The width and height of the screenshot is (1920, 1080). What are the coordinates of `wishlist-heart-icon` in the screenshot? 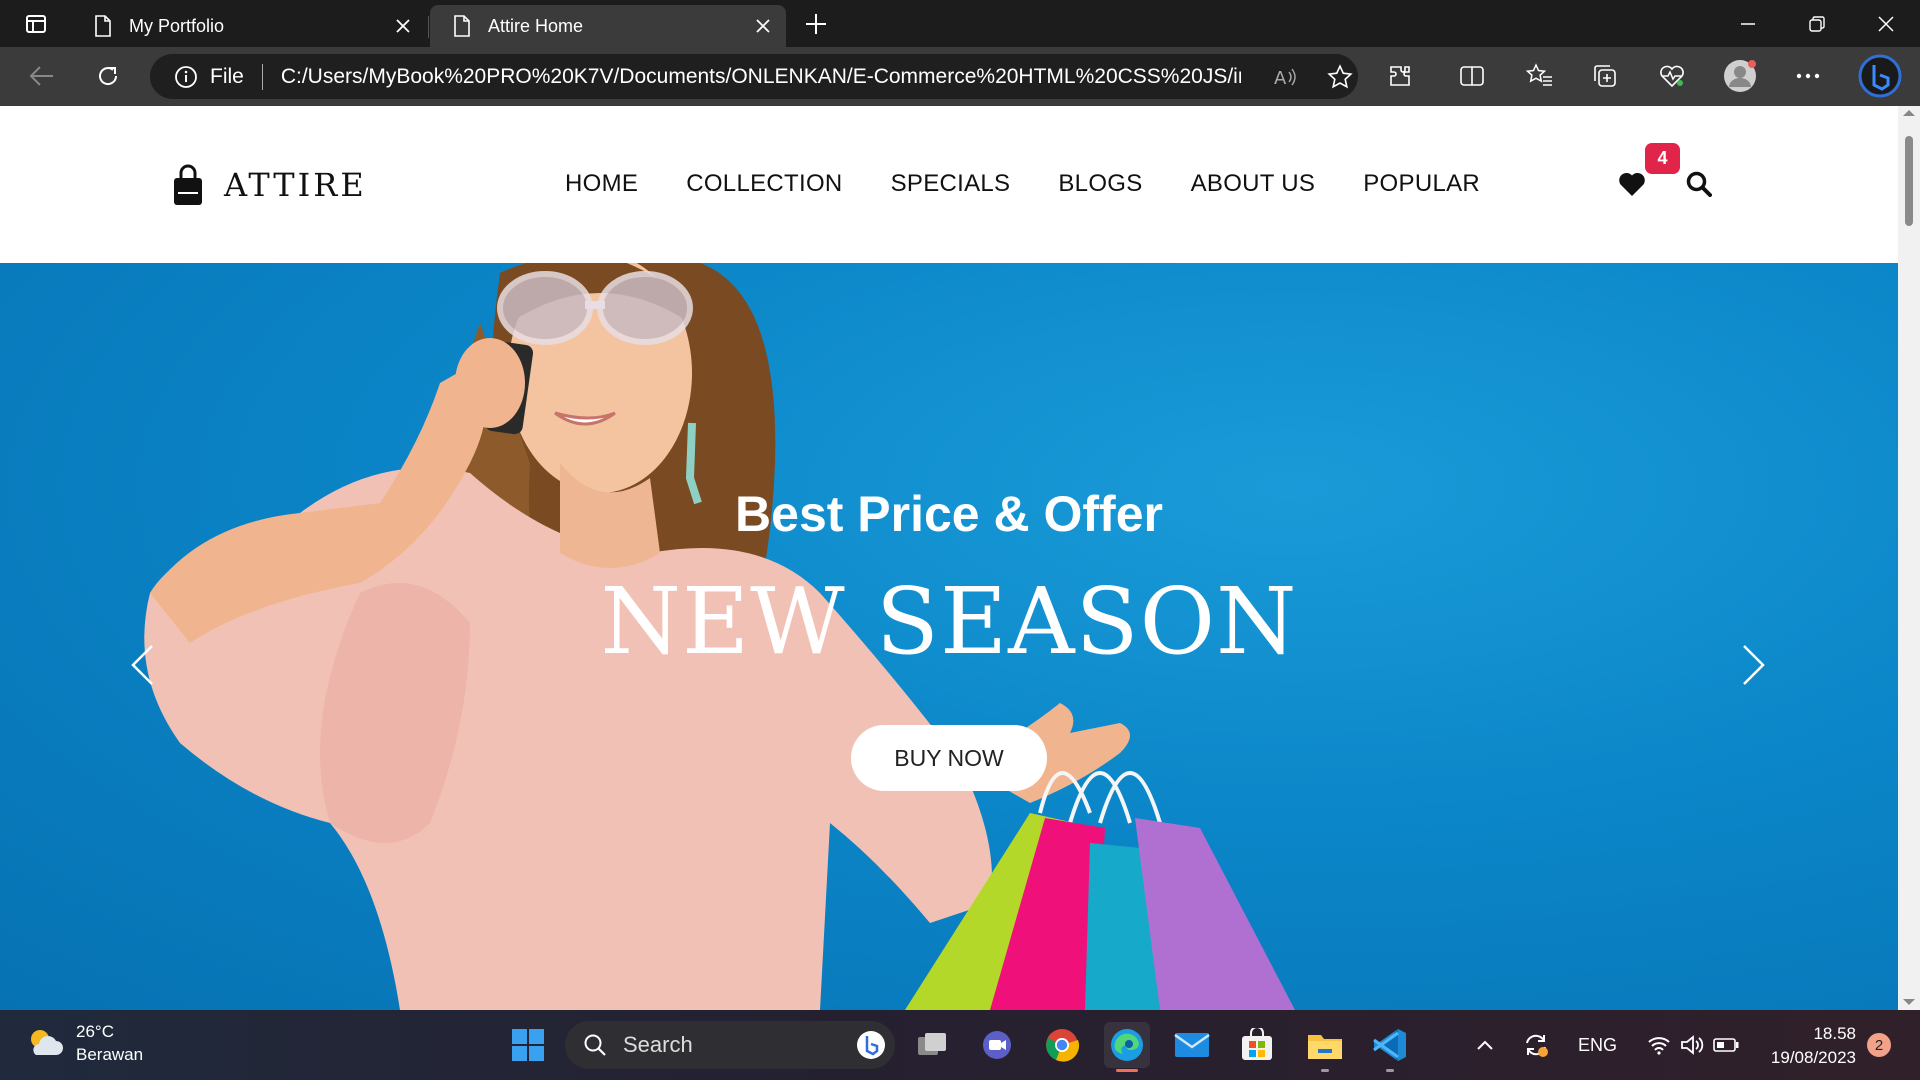 It's located at (1632, 184).